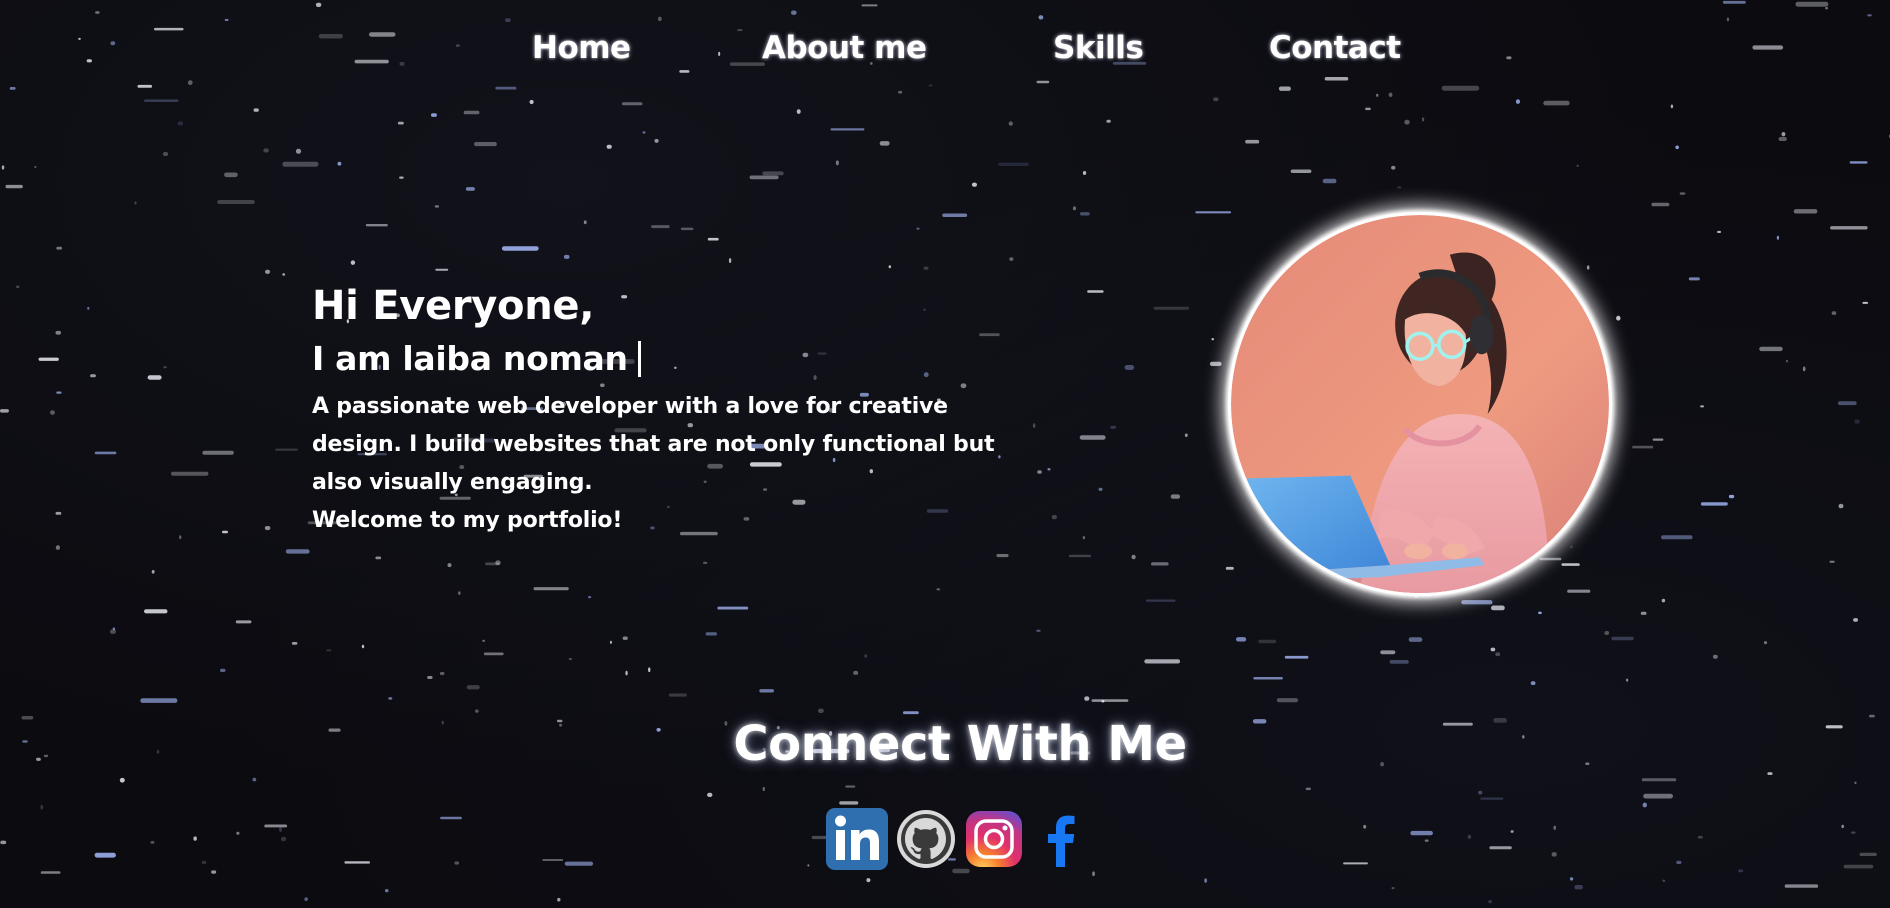 This screenshot has height=908, width=1890. Describe the element at coordinates (1335, 48) in the screenshot. I see `nav-contact-link: Contact` at that location.